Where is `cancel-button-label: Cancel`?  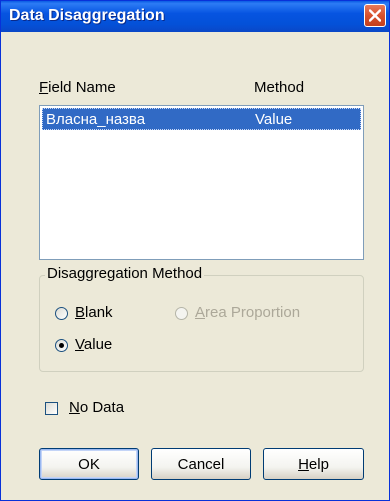 cancel-button-label: Cancel is located at coordinates (201, 464).